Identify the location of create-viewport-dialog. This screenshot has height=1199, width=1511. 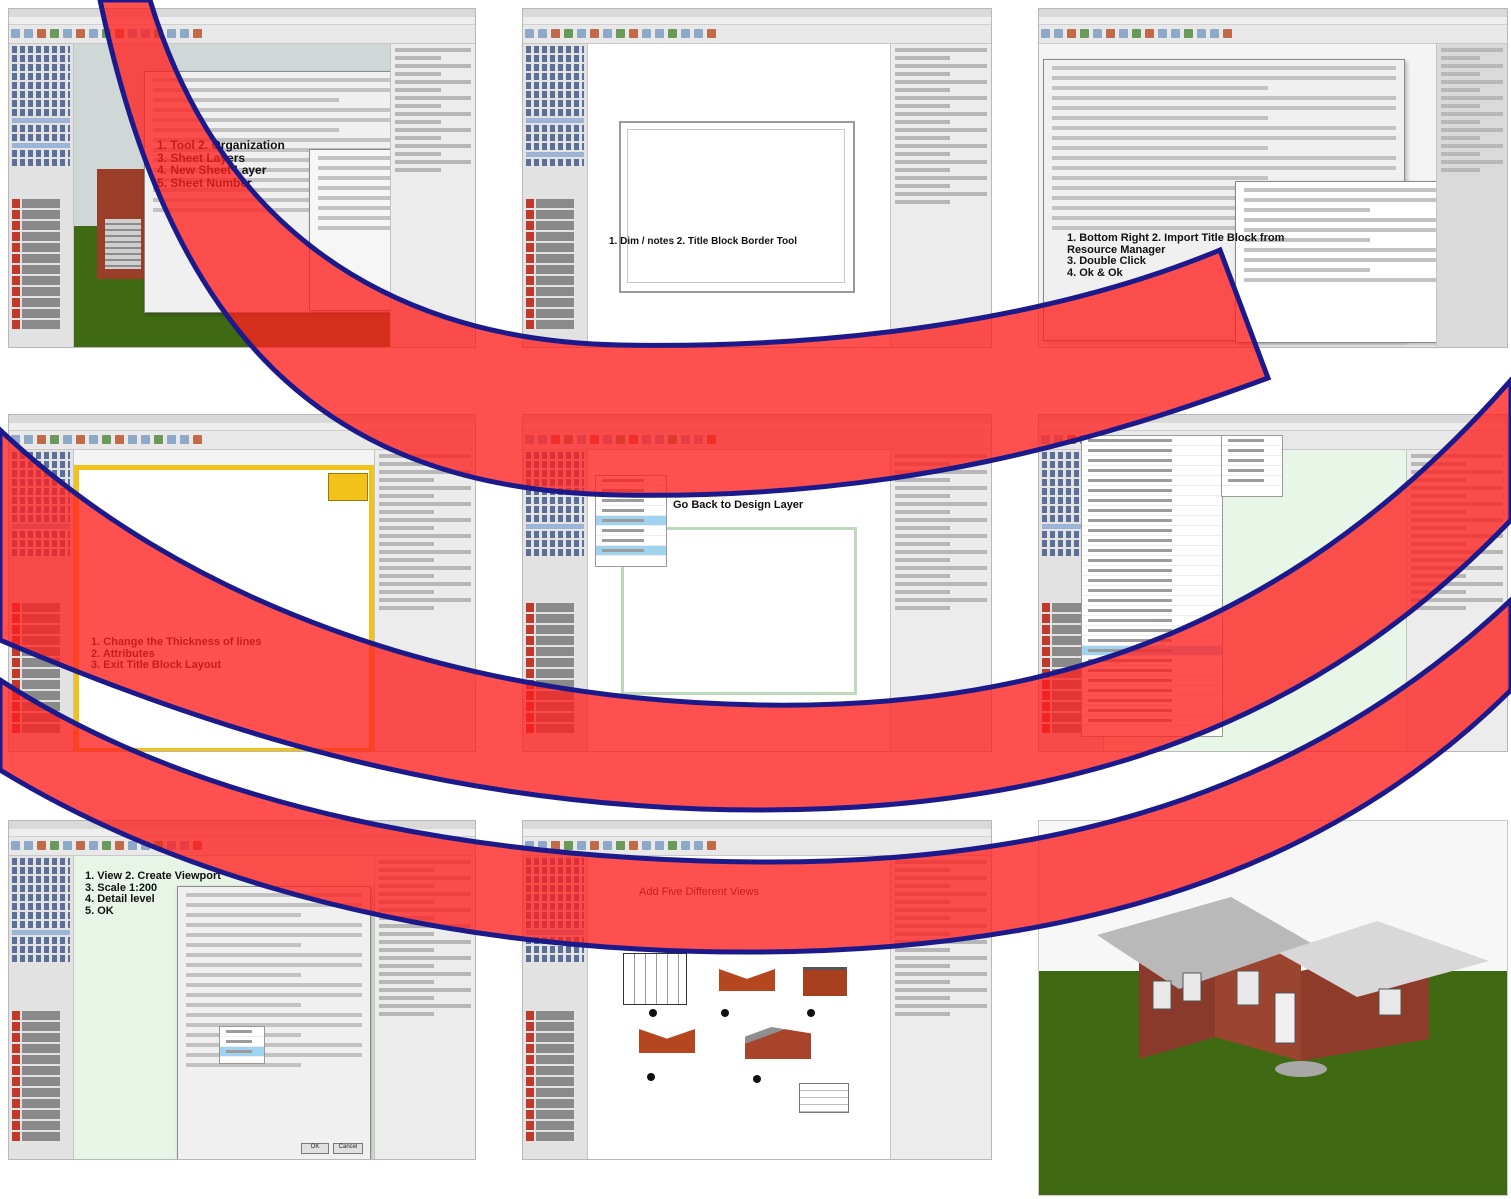
(274, 1022).